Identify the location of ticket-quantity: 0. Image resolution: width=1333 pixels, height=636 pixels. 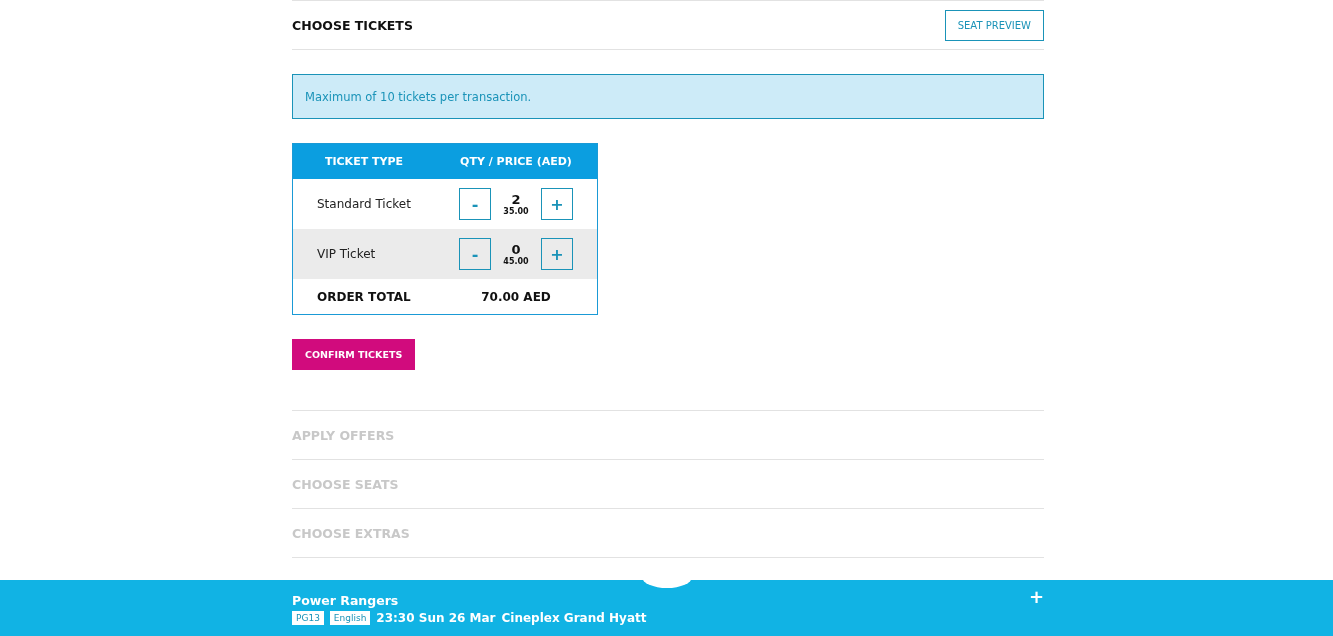
(516, 249).